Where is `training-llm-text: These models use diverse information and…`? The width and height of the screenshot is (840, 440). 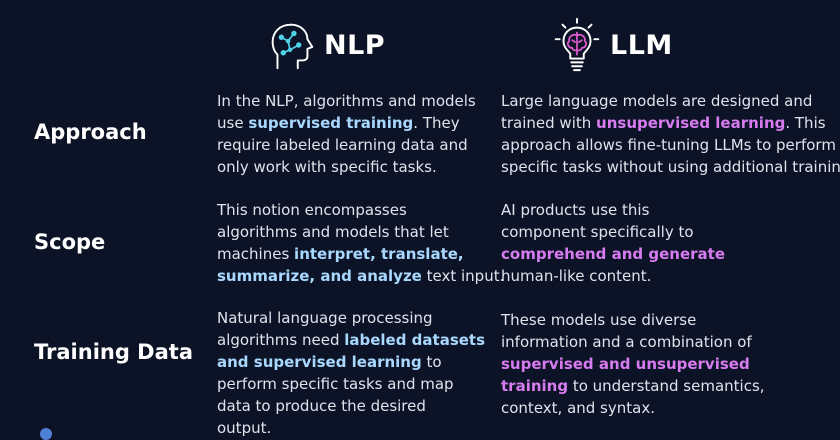 training-llm-text: These models use diverse information and… is located at coordinates (633, 364).